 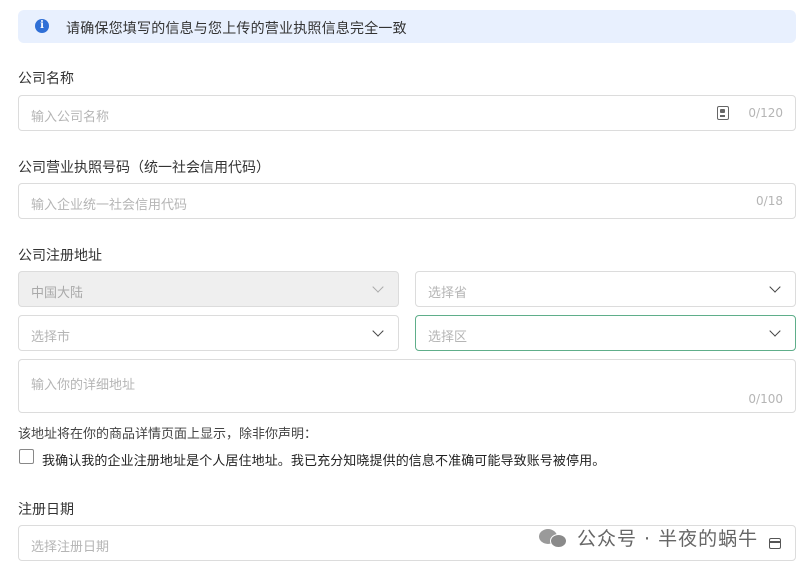 What do you see at coordinates (208, 333) in the screenshot?
I see `city-select: 选择市` at bounding box center [208, 333].